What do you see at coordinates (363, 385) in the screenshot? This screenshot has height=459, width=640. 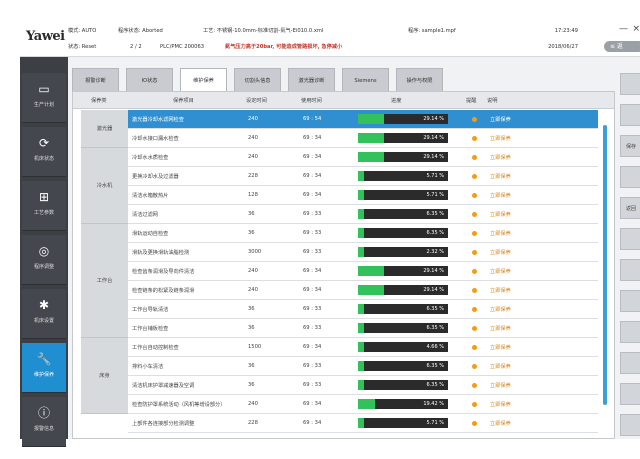 I see `table-row: 清洁机床护罩减速器及空调 36 69 : 33 6.35 % 立即保养` at bounding box center [363, 385].